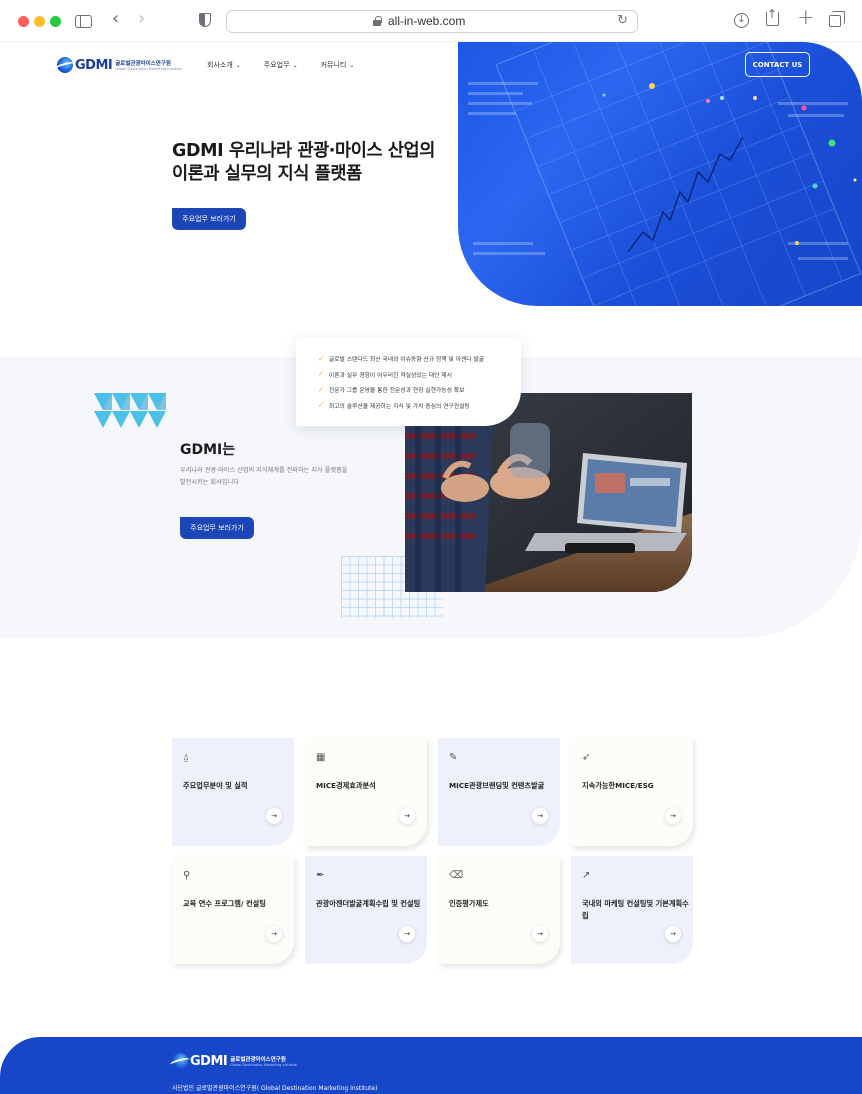 This screenshot has width=862, height=1094. What do you see at coordinates (115, 19) in the screenshot?
I see `back-icon: ‹` at bounding box center [115, 19].